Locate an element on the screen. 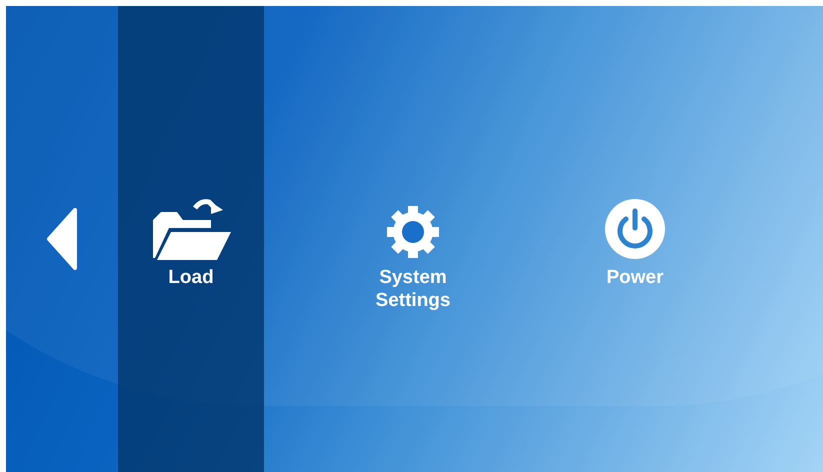 Image resolution: width=823 pixels, height=472 pixels. power-icon is located at coordinates (635, 229).